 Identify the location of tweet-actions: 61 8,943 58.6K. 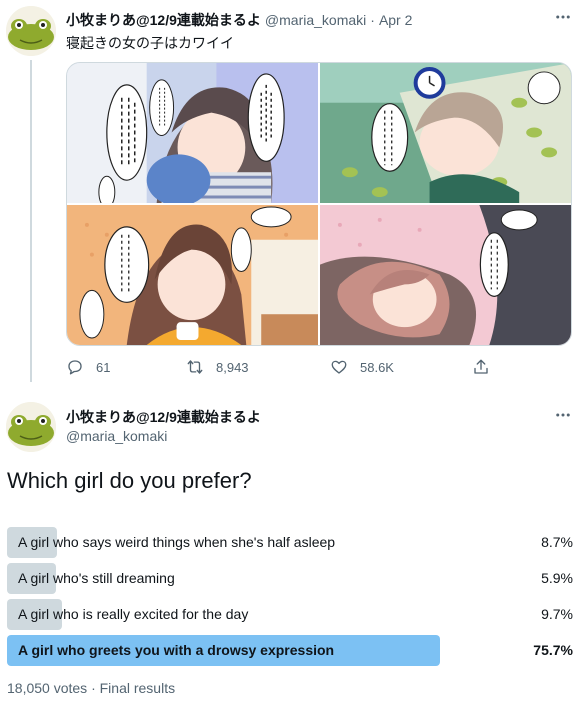
(316, 370).